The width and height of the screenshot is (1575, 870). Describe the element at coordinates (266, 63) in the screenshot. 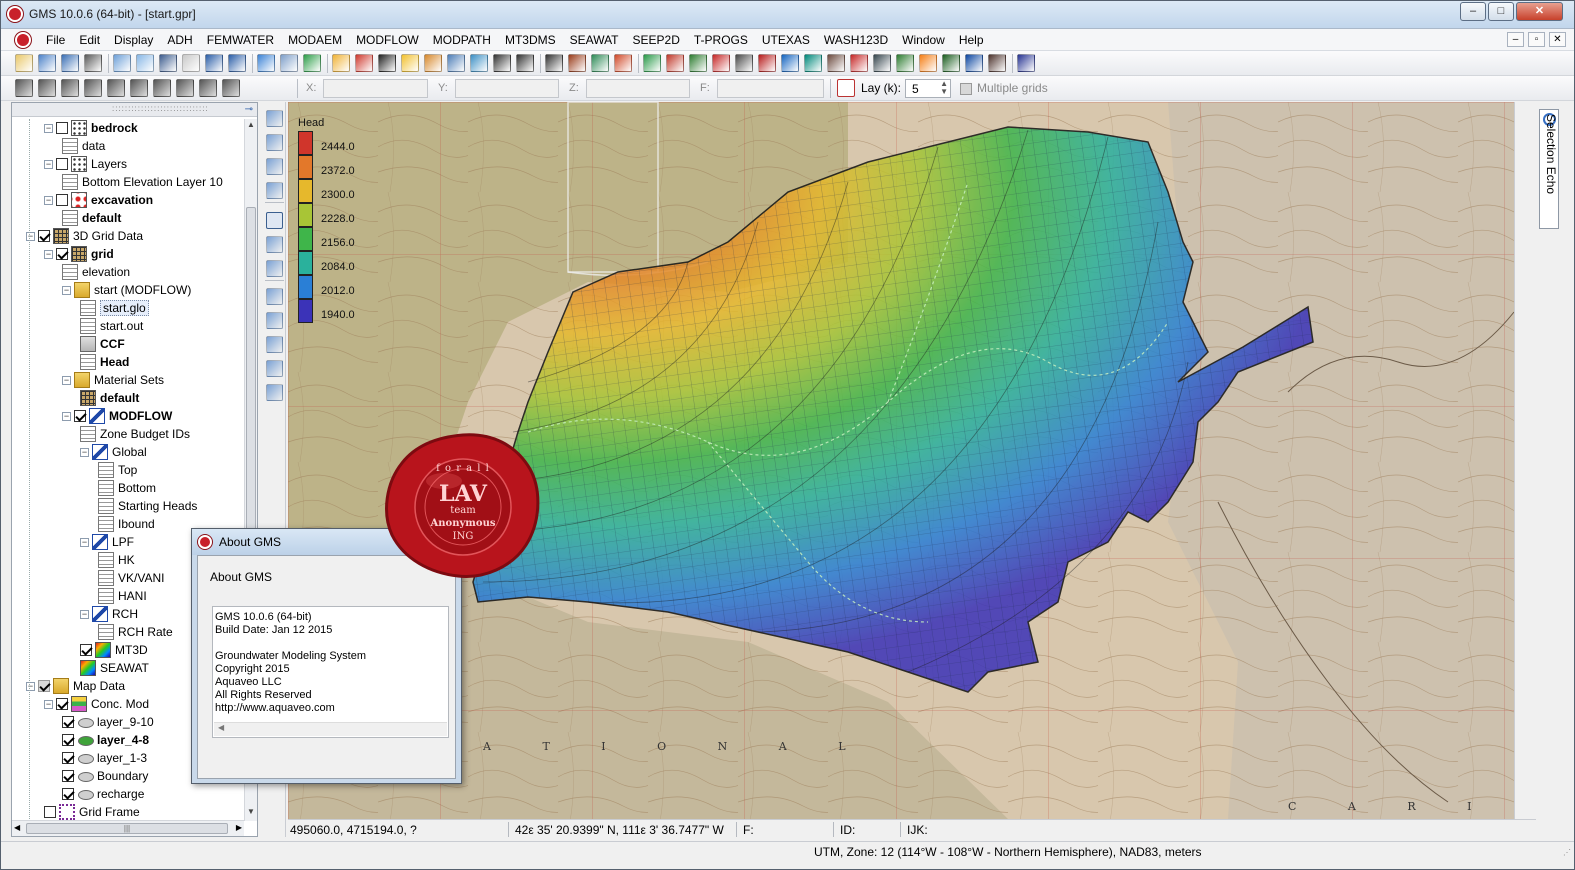

I see `zoom-icon` at that location.